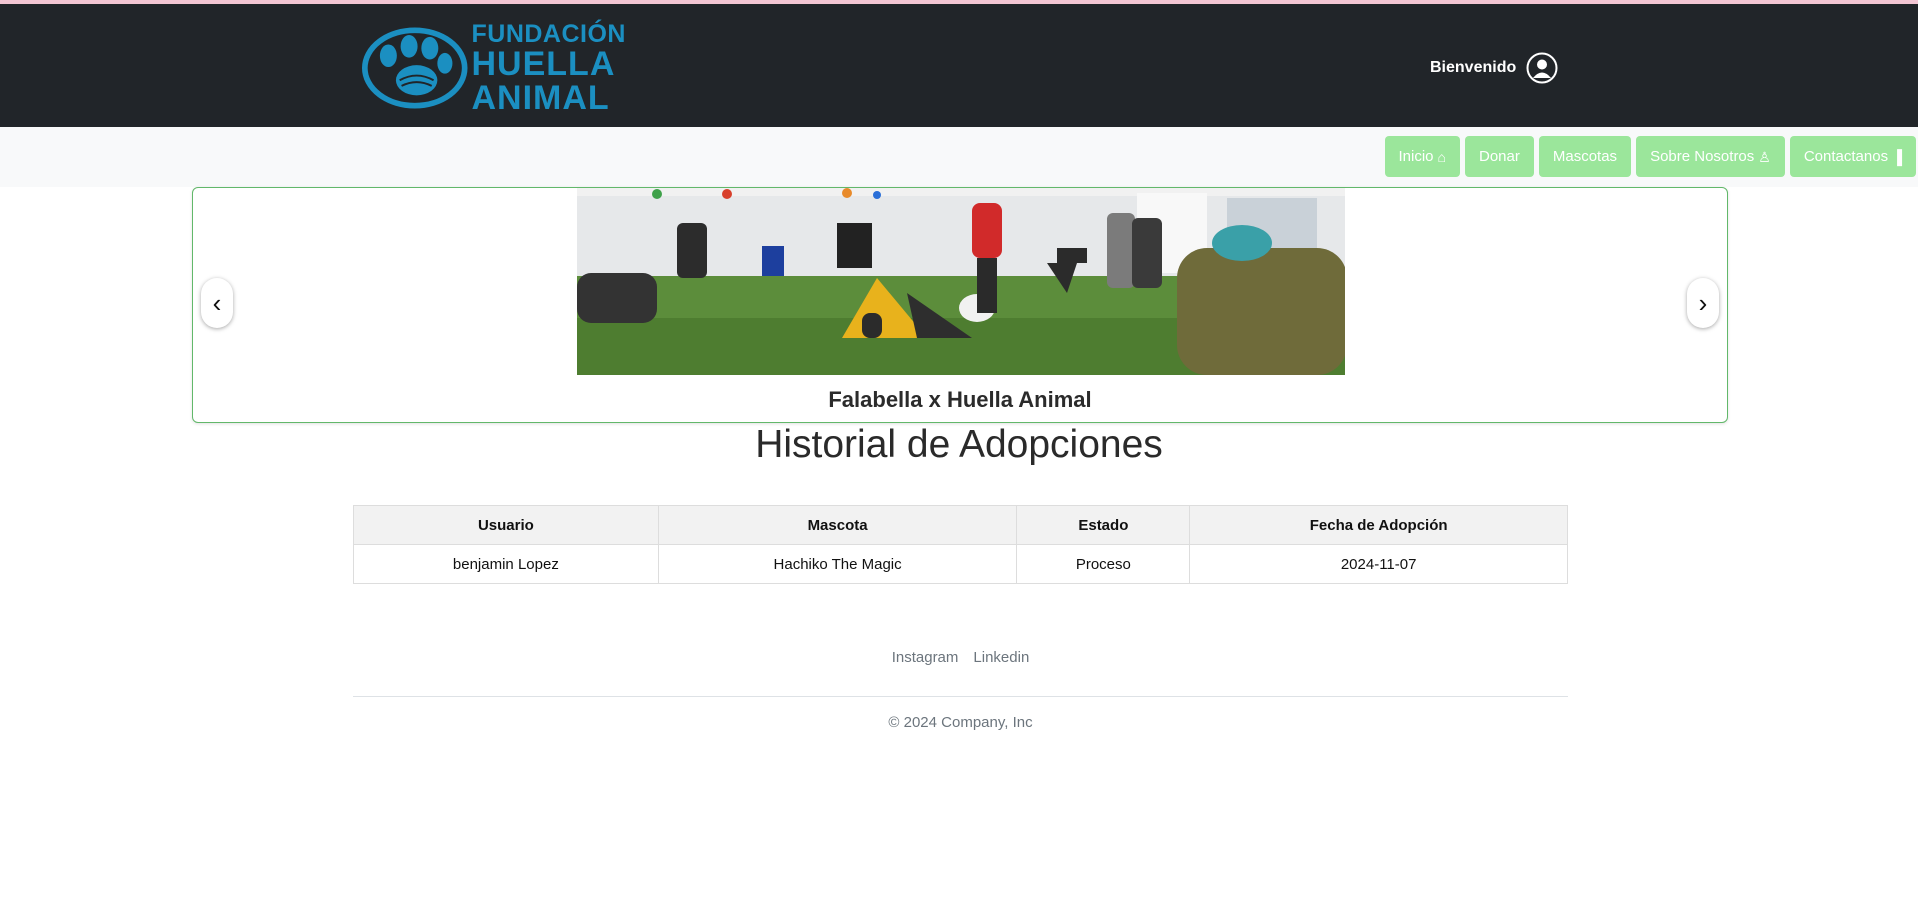 Image resolution: width=1918 pixels, height=912 pixels. Describe the element at coordinates (506, 564) in the screenshot. I see `cell-usuario: benjamin Lopez` at that location.